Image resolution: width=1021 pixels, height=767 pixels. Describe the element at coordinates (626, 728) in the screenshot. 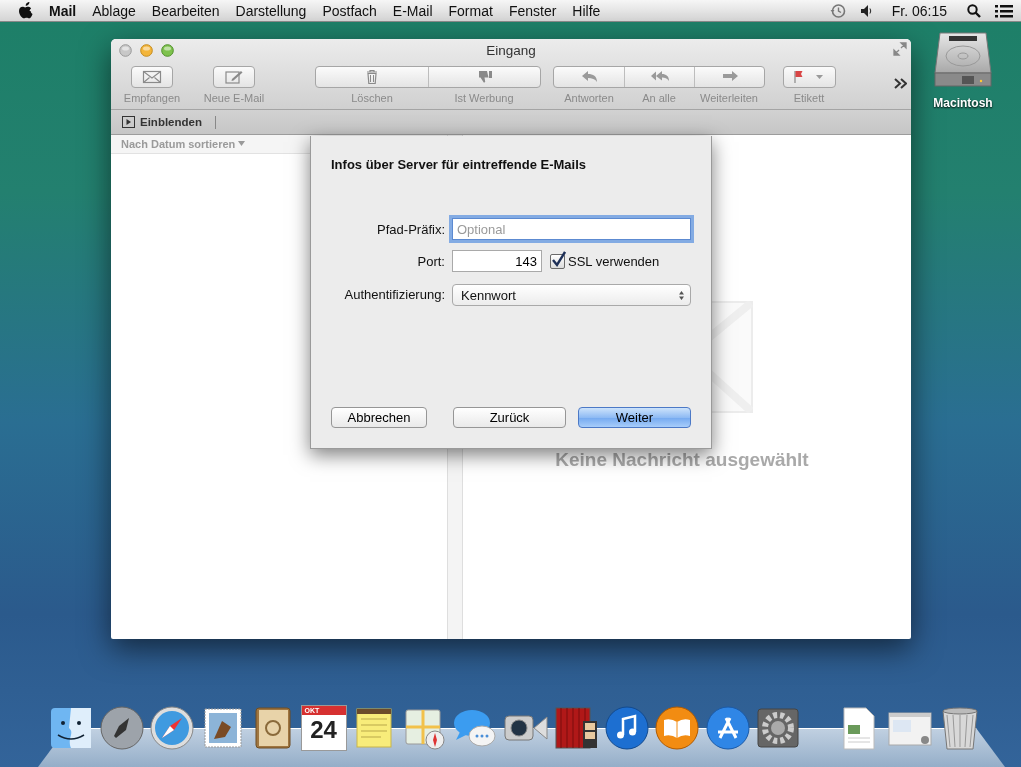

I see `music-note-icon` at that location.